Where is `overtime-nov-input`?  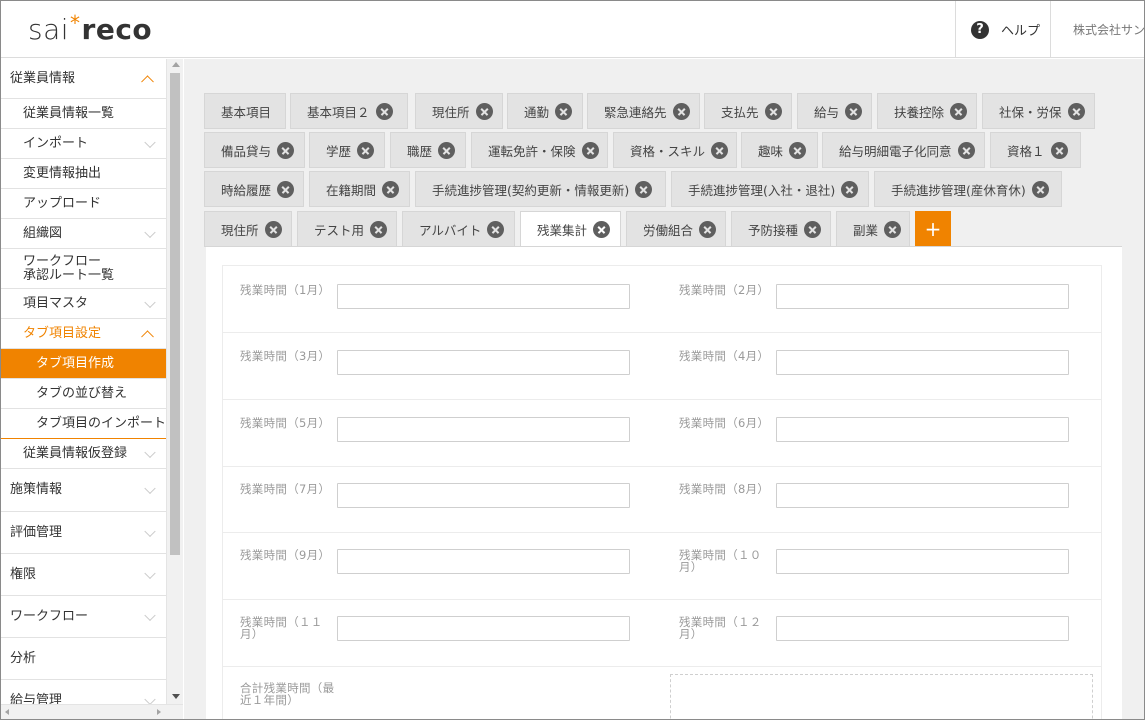 overtime-nov-input is located at coordinates (483, 628).